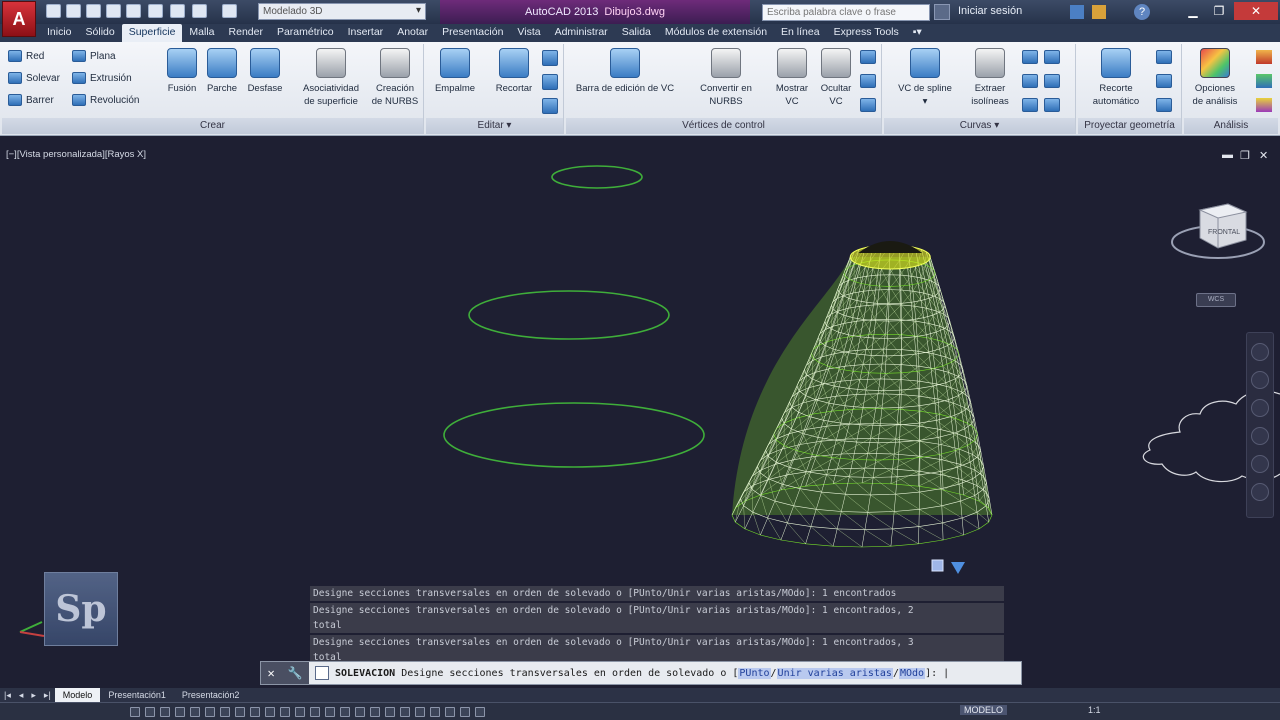 The width and height of the screenshot is (1280, 720). Describe the element at coordinates (222, 71) in the screenshot. I see `parche-button: Parche` at that location.